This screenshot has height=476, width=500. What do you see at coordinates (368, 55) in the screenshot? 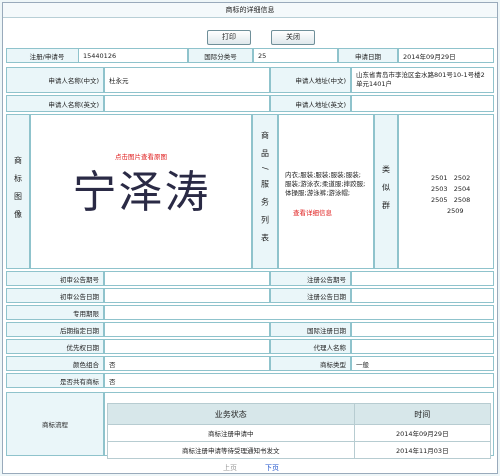
I see `app-date-label: 申请日期` at bounding box center [368, 55].